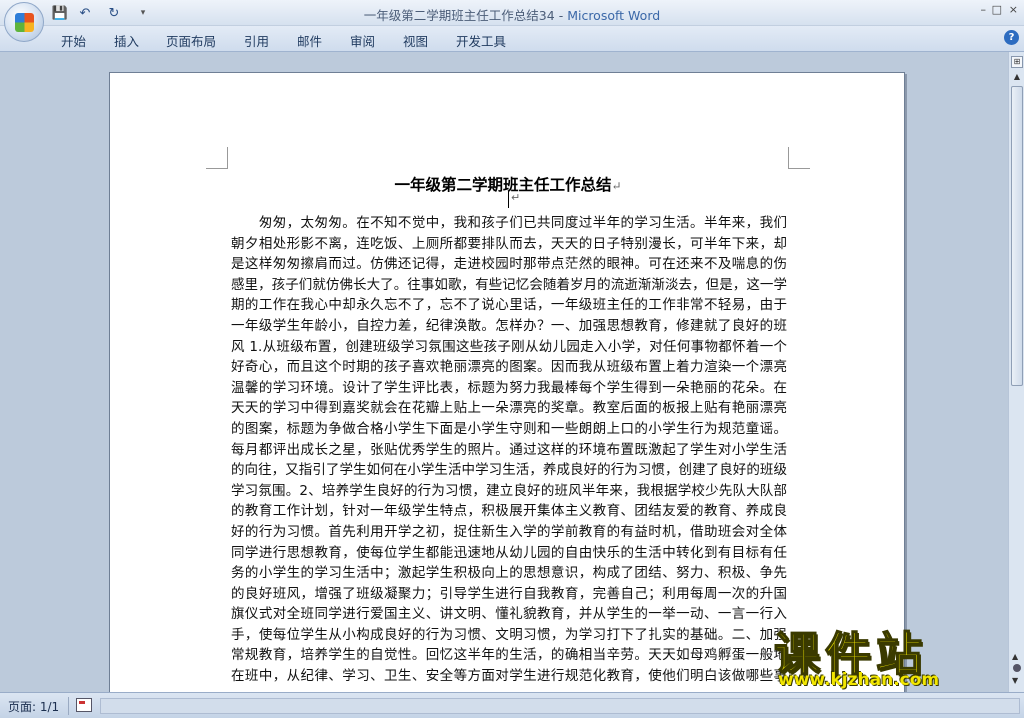 This screenshot has height=718, width=1024. I want to click on app-name: Microsoft Word, so click(614, 15).